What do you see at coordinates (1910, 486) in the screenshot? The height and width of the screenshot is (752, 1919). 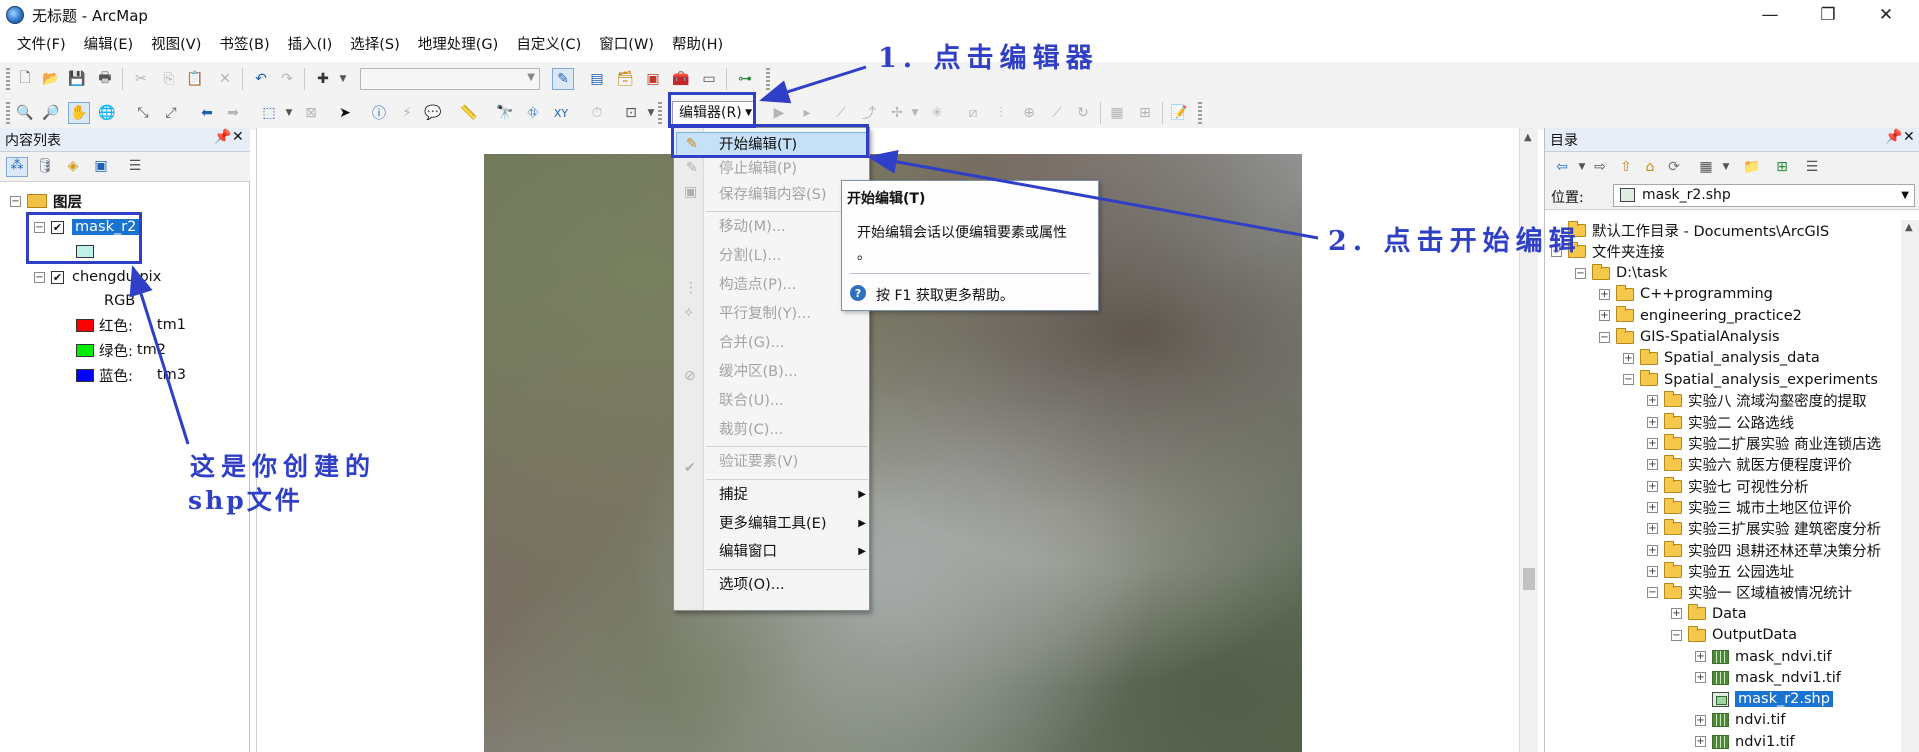 I see `catalog-scrollbar: ▲` at bounding box center [1910, 486].